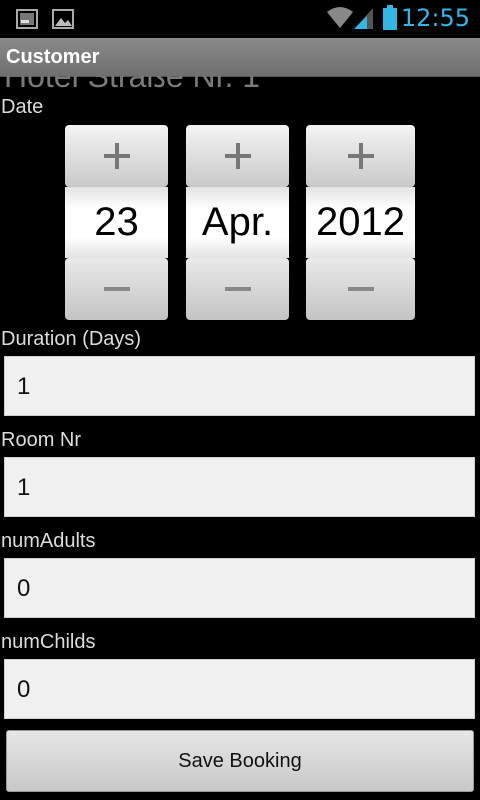  I want to click on day-value: 23, so click(116, 222).